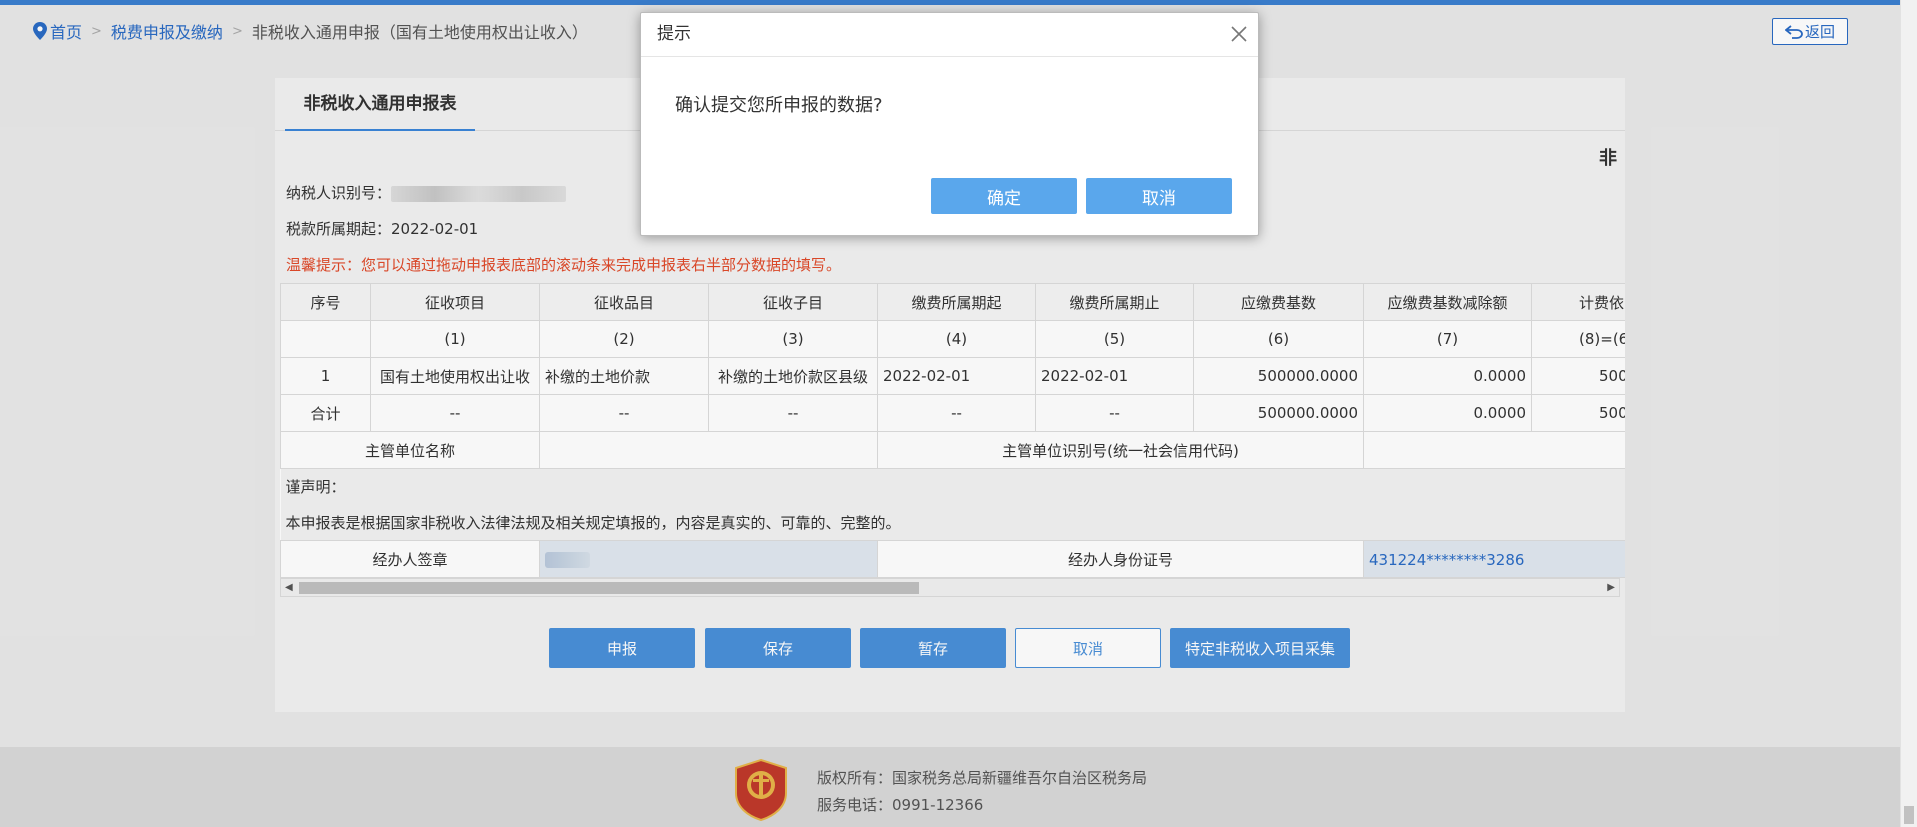 The image size is (1917, 827). What do you see at coordinates (1908, 413) in the screenshot?
I see `vertical-scrollbar` at bounding box center [1908, 413].